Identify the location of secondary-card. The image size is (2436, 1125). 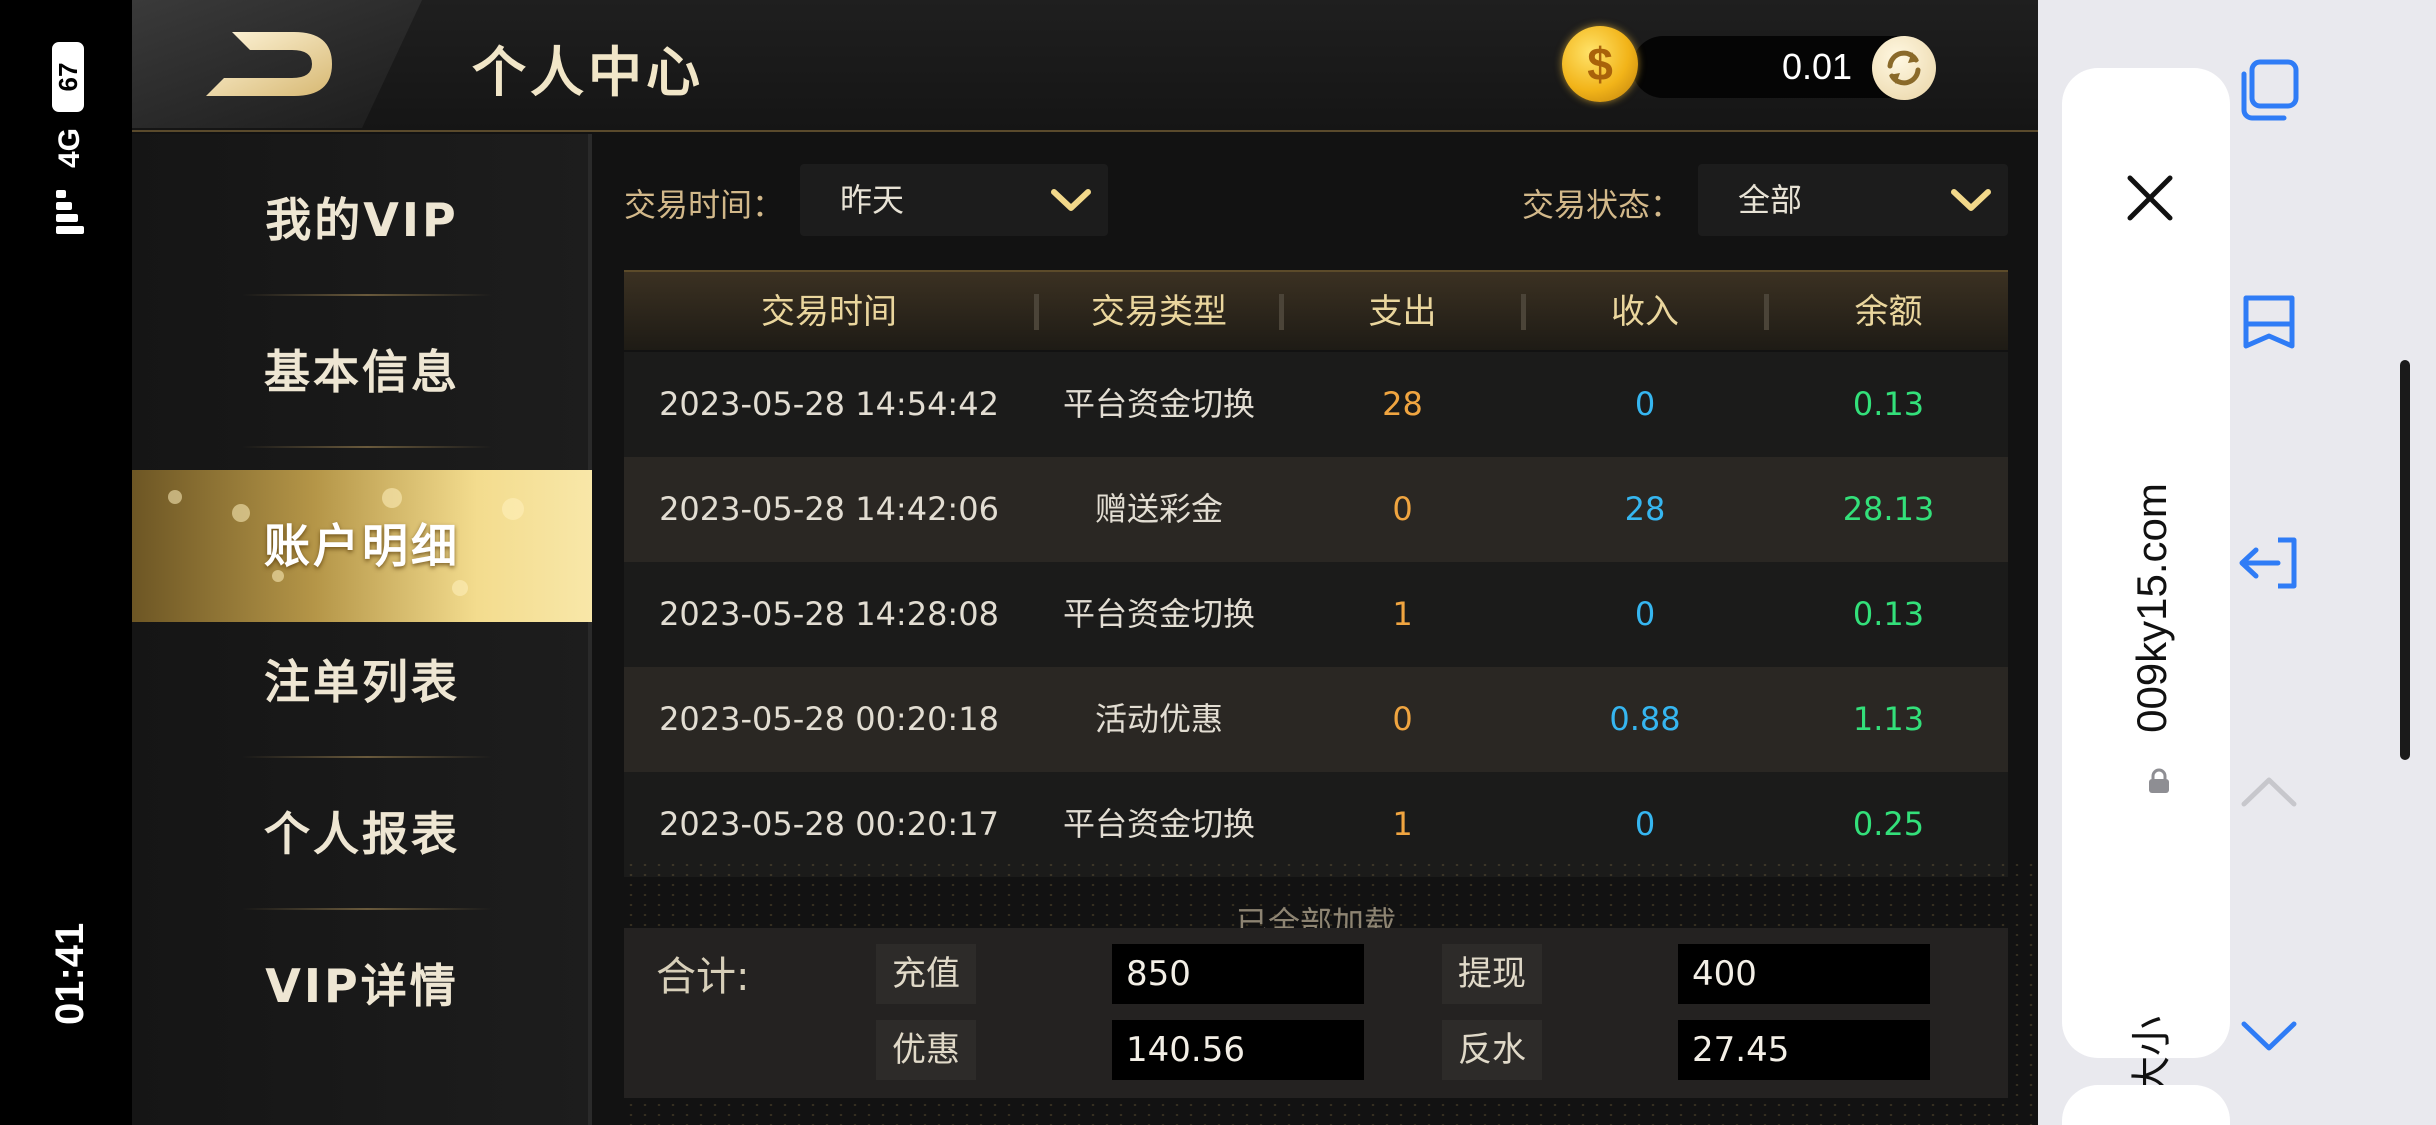
(2146, 1105).